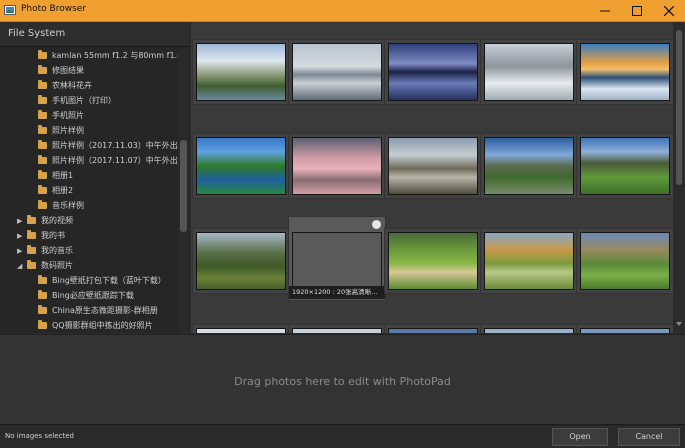  I want to click on tree-item: 相册2, so click(55, 190).